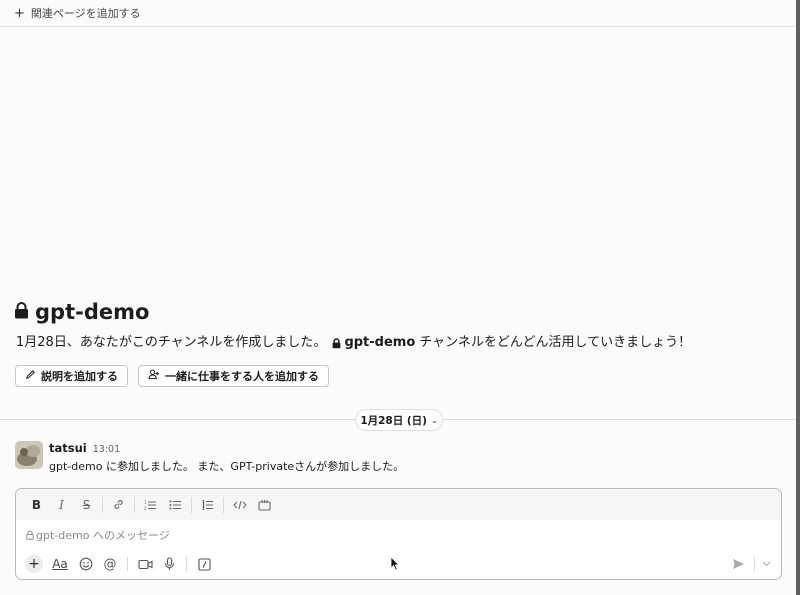 The width and height of the screenshot is (800, 595). What do you see at coordinates (175, 505) in the screenshot?
I see `bulleted-list-icon` at bounding box center [175, 505].